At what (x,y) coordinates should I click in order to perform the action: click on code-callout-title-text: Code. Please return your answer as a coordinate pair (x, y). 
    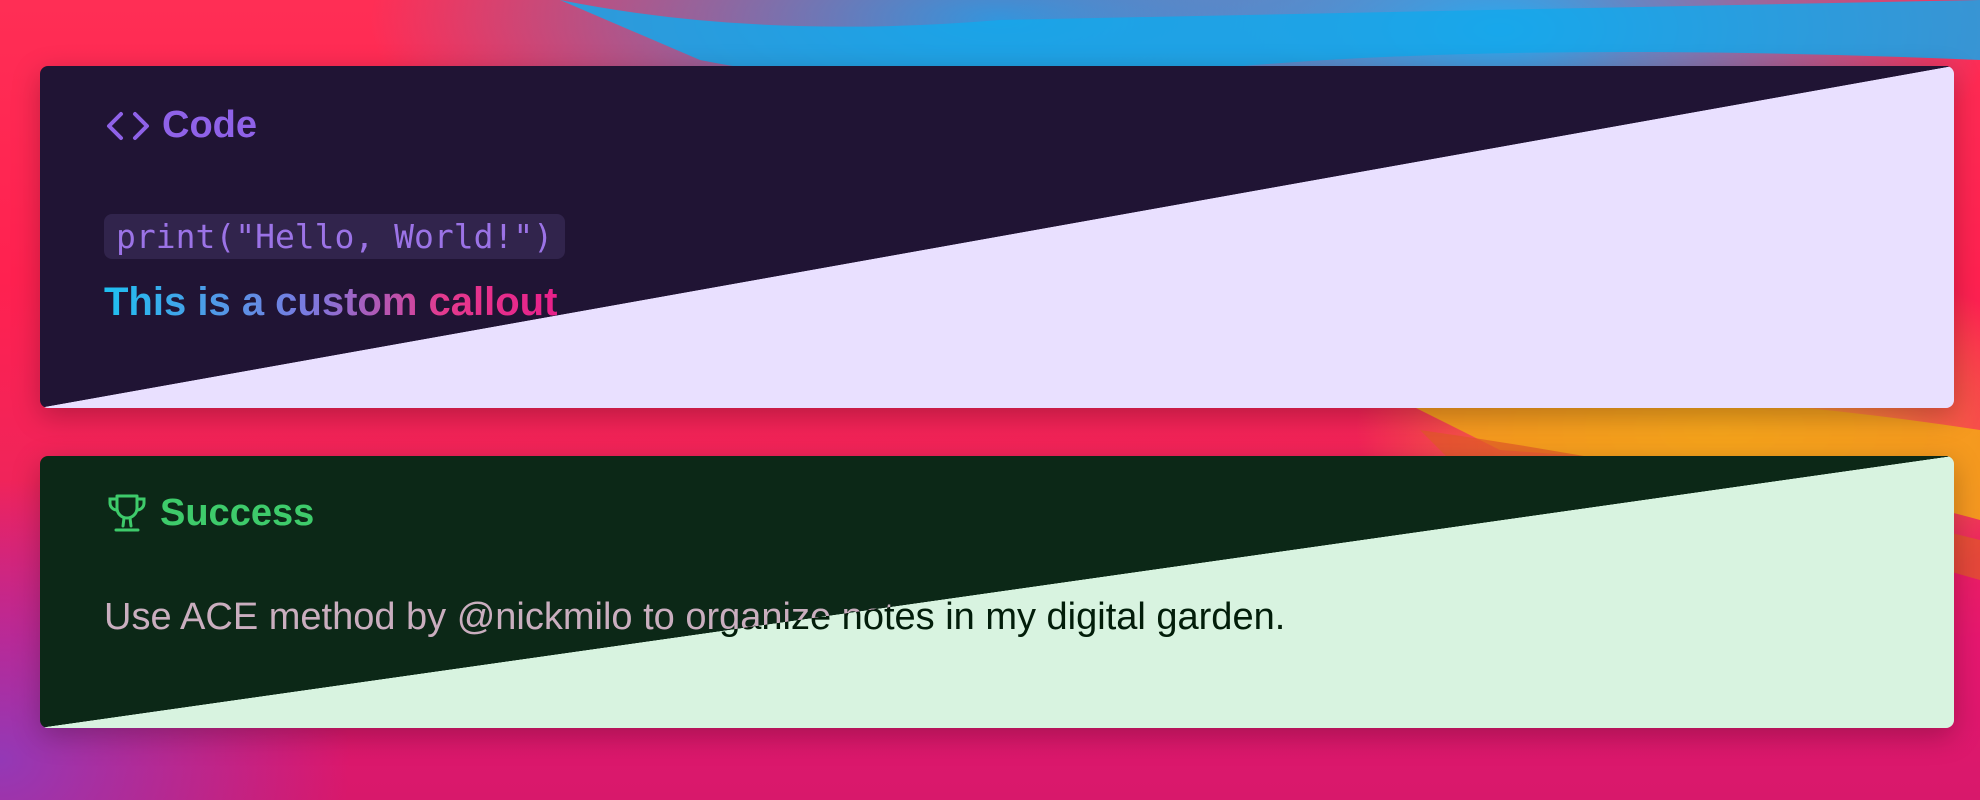
    Looking at the image, I should click on (209, 125).